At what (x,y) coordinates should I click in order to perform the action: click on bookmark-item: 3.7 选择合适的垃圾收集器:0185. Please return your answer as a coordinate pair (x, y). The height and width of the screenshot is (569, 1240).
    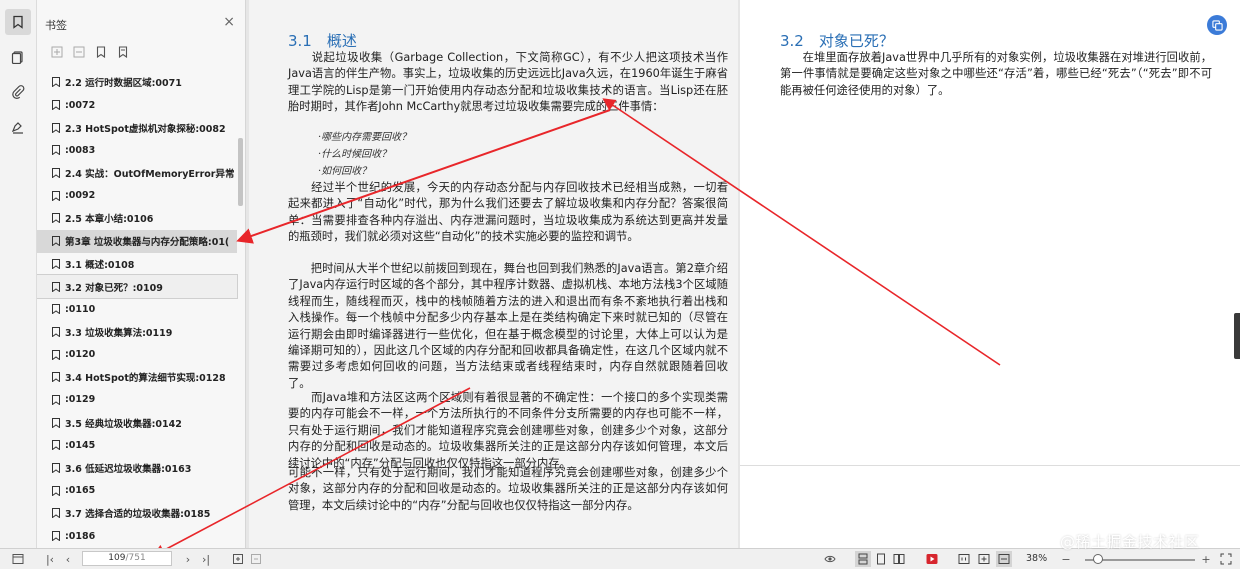
    Looking at the image, I should click on (137, 513).